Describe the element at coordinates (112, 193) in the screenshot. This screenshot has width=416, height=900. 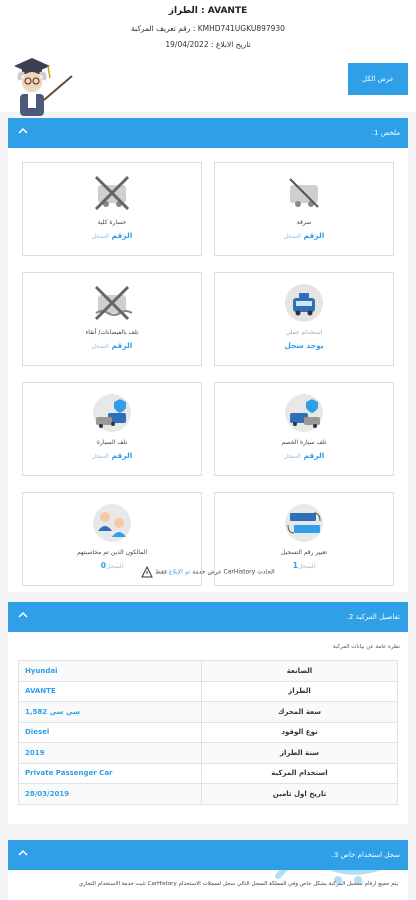
I see `total-loss-icon` at that location.